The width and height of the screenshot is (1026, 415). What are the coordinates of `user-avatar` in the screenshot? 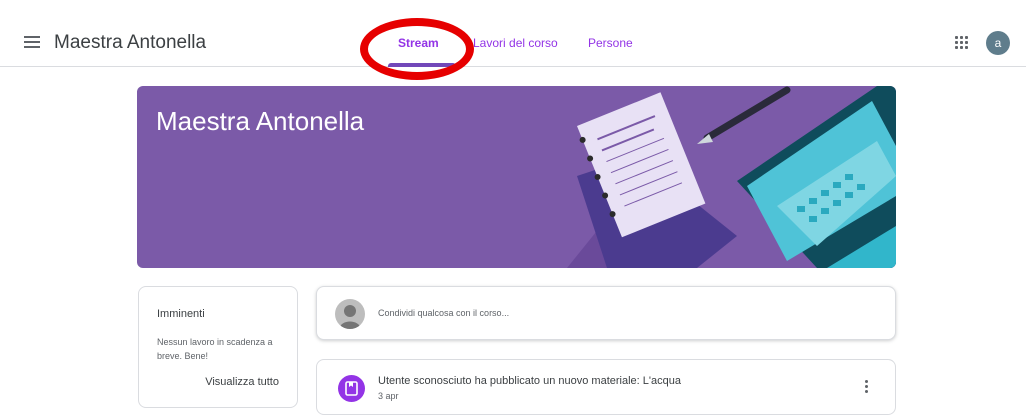 It's located at (350, 314).